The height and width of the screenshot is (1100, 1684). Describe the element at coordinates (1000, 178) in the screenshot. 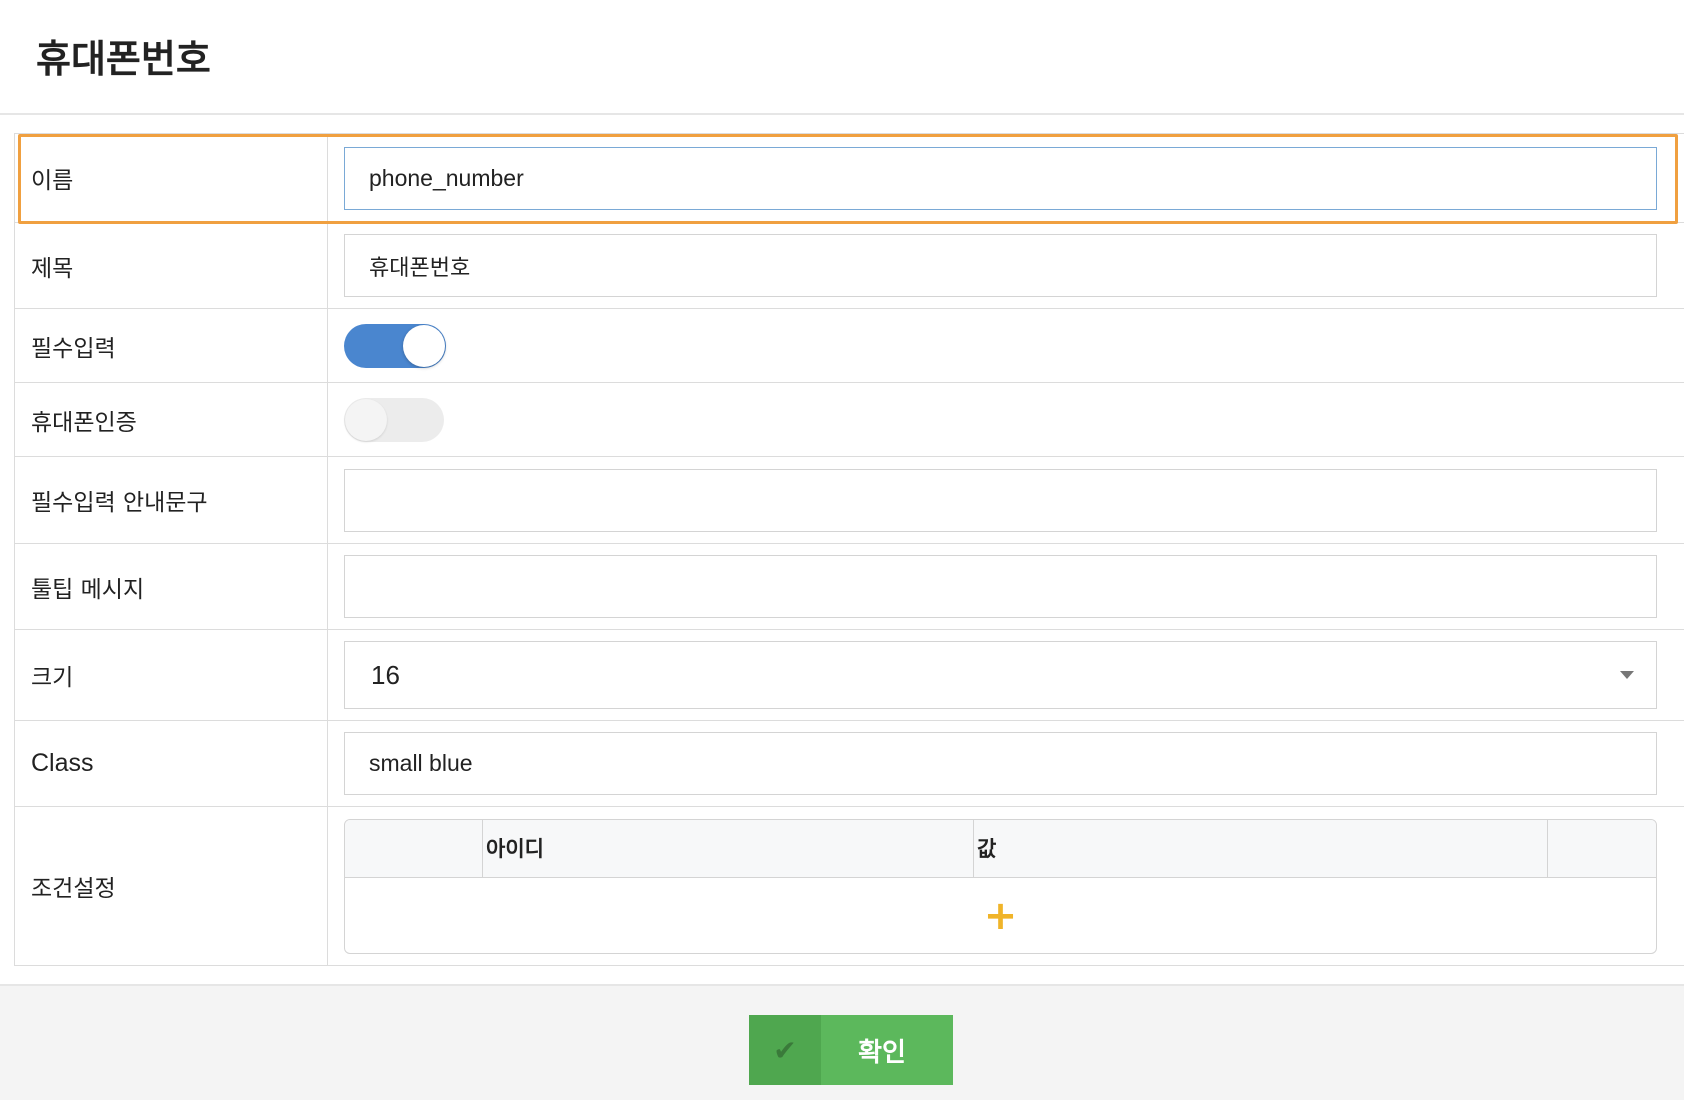

I see `name-input: phone_number` at that location.